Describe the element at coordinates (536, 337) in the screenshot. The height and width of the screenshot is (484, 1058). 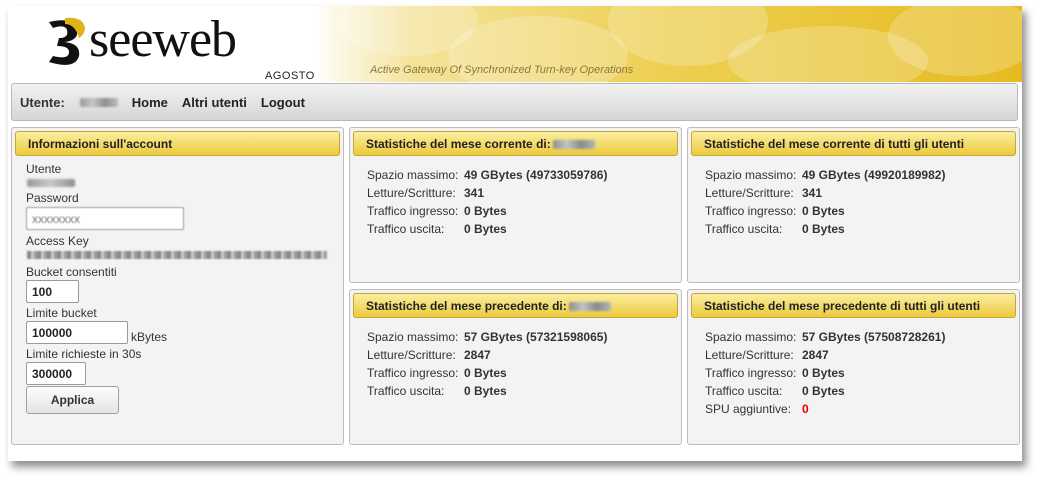
I see `stat-value: 57 GBytes (57321598065)` at that location.